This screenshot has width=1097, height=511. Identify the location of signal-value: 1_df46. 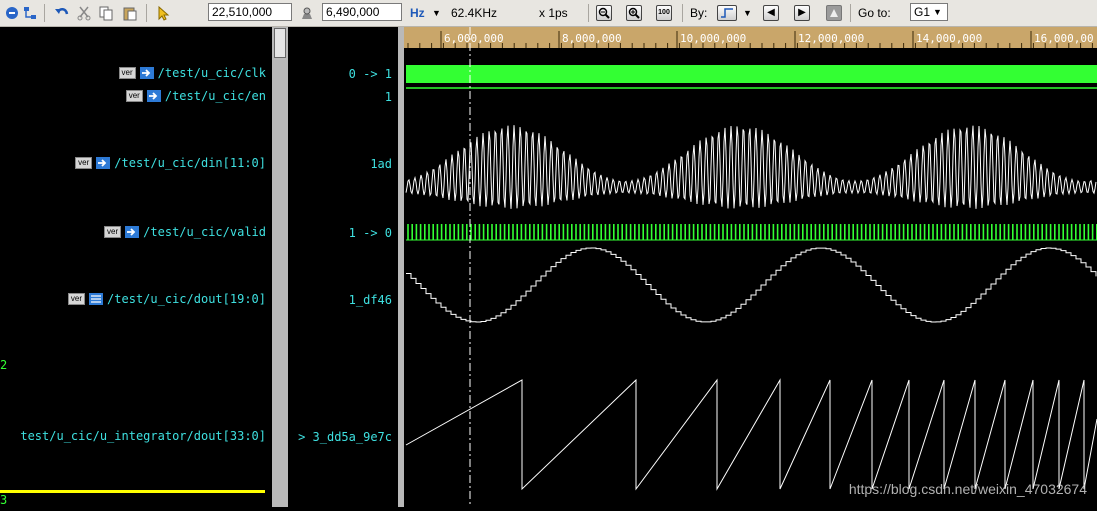
(370, 300).